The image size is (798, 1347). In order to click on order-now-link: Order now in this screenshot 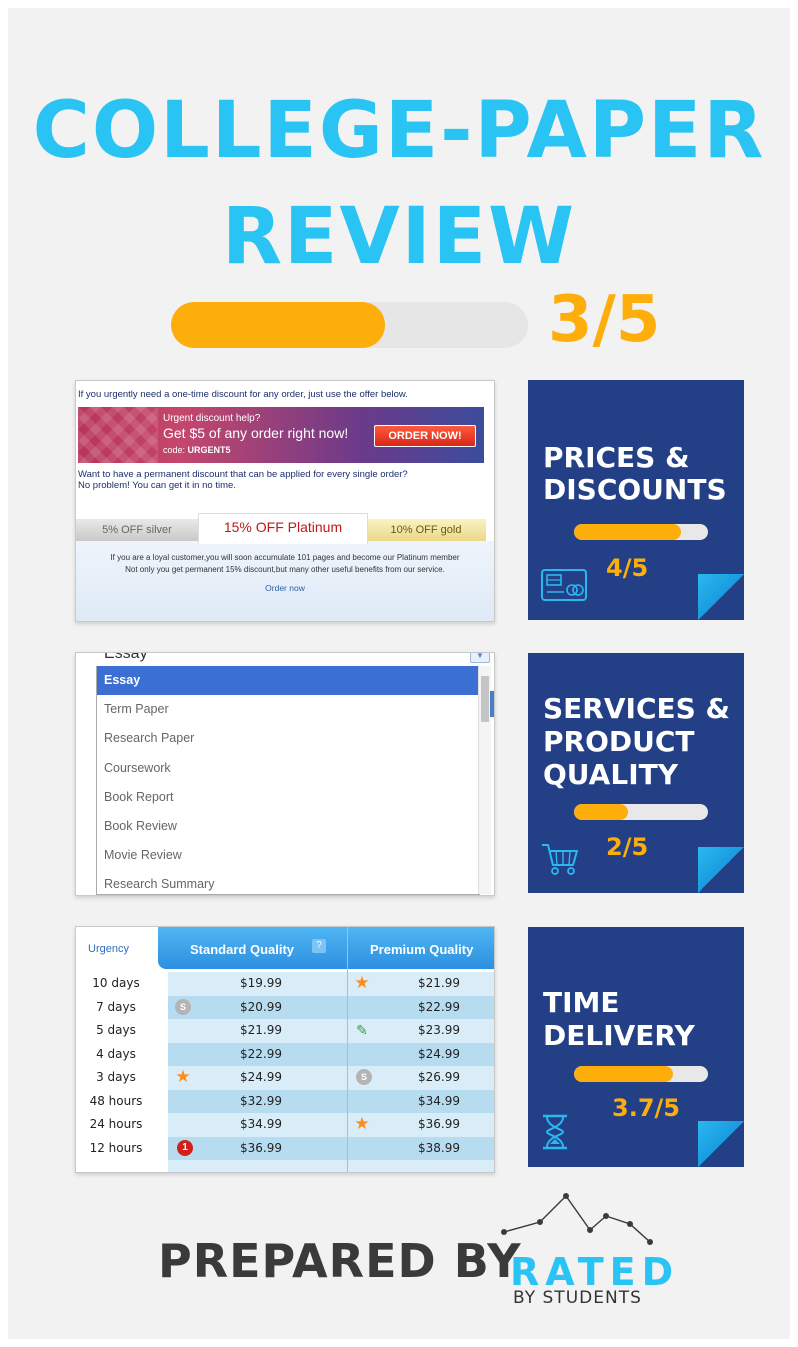, I will do `click(285, 588)`.